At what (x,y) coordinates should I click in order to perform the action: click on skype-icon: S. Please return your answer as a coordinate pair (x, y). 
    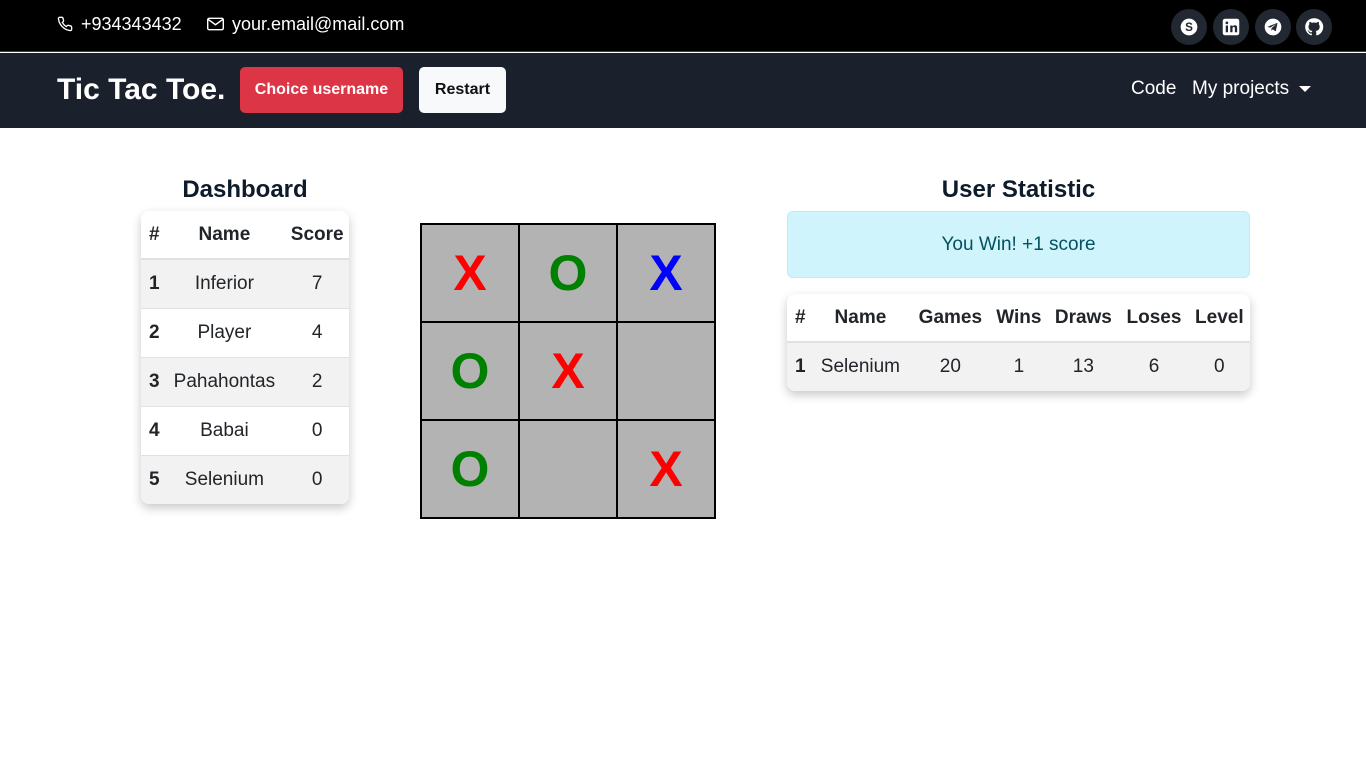
    Looking at the image, I should click on (1189, 27).